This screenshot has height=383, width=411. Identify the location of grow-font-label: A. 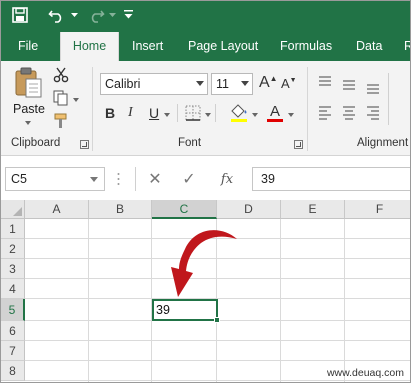
(264, 82).